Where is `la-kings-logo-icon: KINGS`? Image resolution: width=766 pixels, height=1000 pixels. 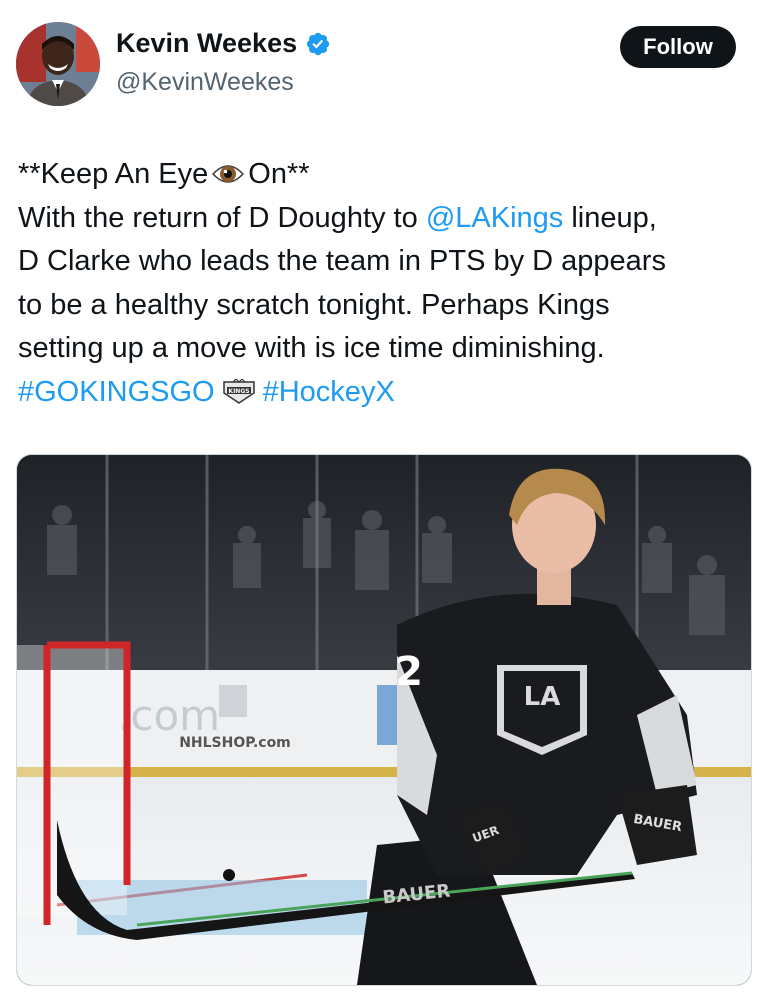
la-kings-logo-icon: KINGS is located at coordinates (238, 391).